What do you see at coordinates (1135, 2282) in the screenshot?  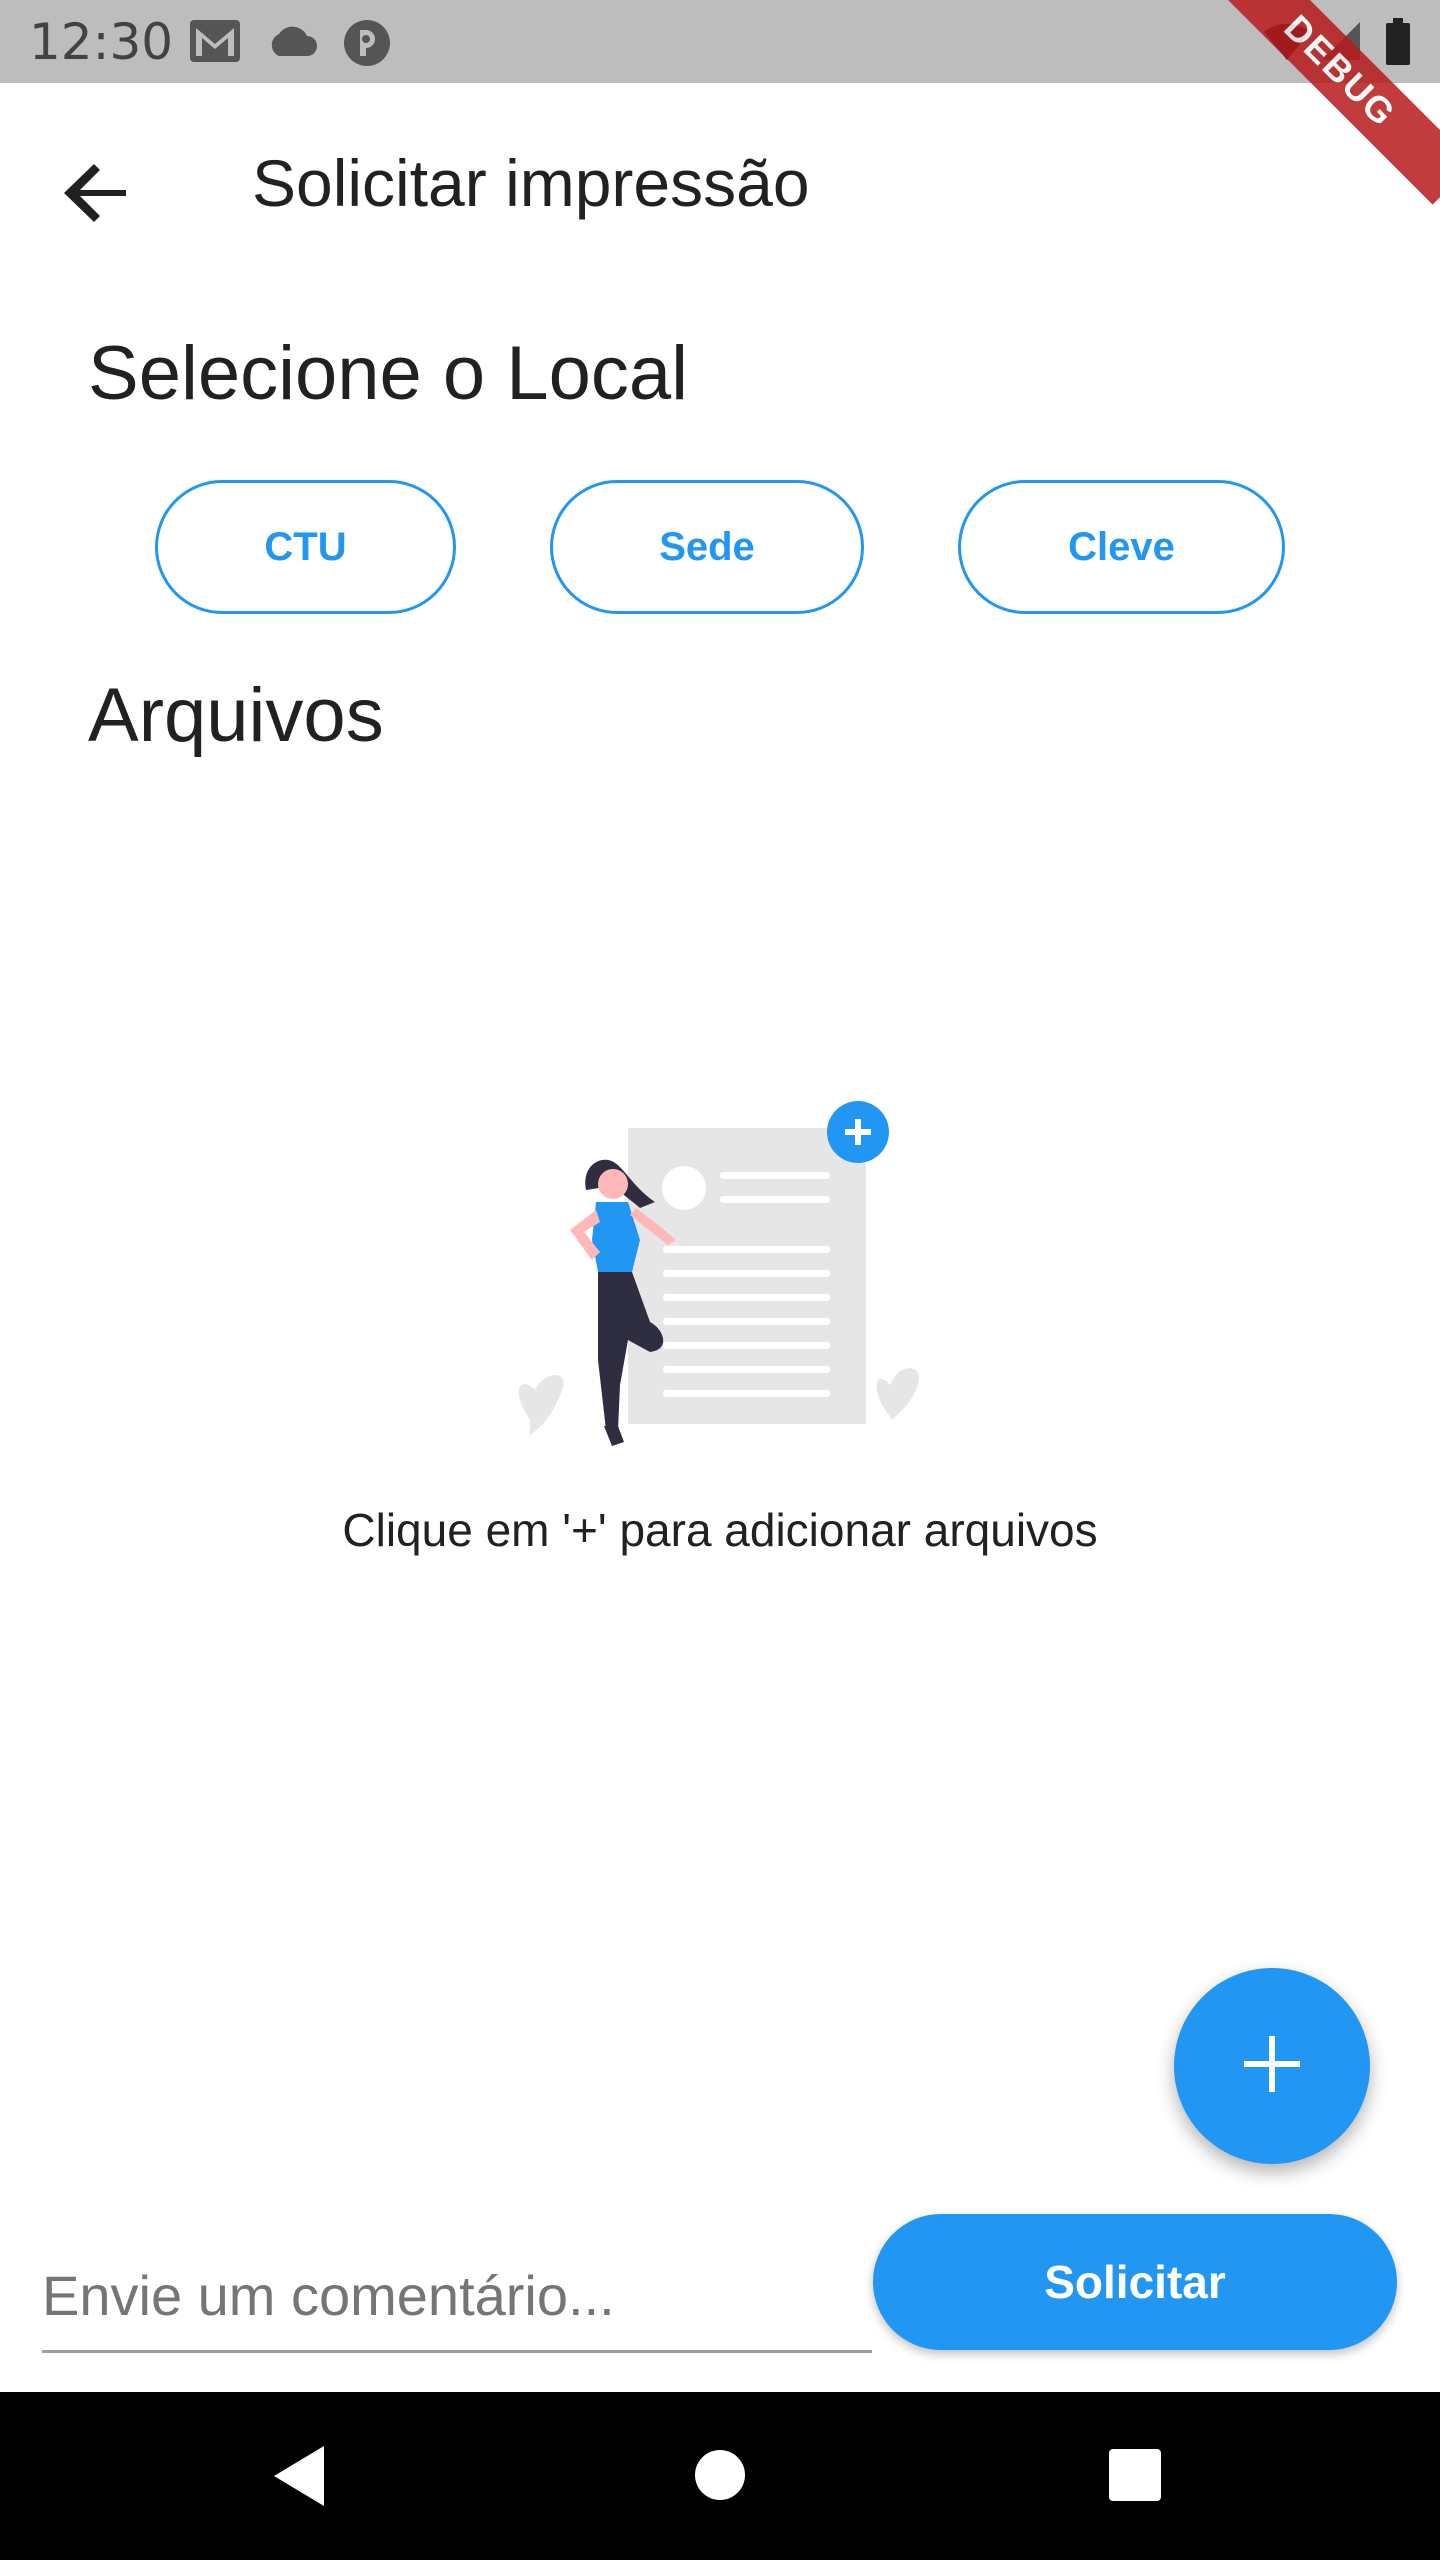 I see `solicitar-button: Solicitar` at bounding box center [1135, 2282].